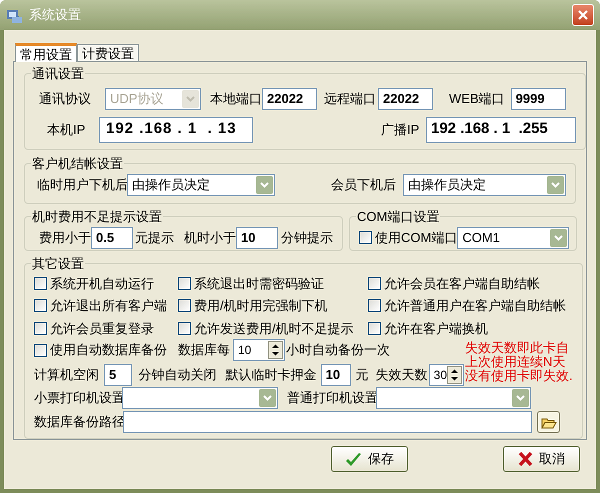 Image resolution: width=600 pixels, height=493 pixels. What do you see at coordinates (501, 129) in the screenshot?
I see `ip-field: 192 .168 . 1 .255` at bounding box center [501, 129].